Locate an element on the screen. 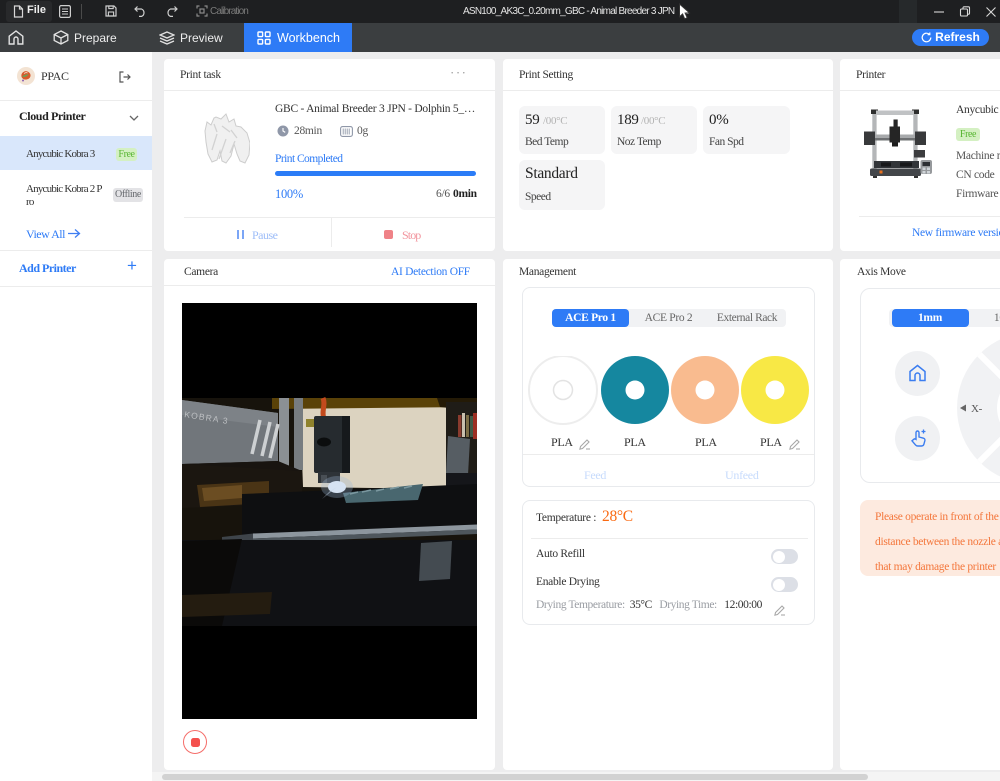  svg-text: X- is located at coordinates (977, 409).